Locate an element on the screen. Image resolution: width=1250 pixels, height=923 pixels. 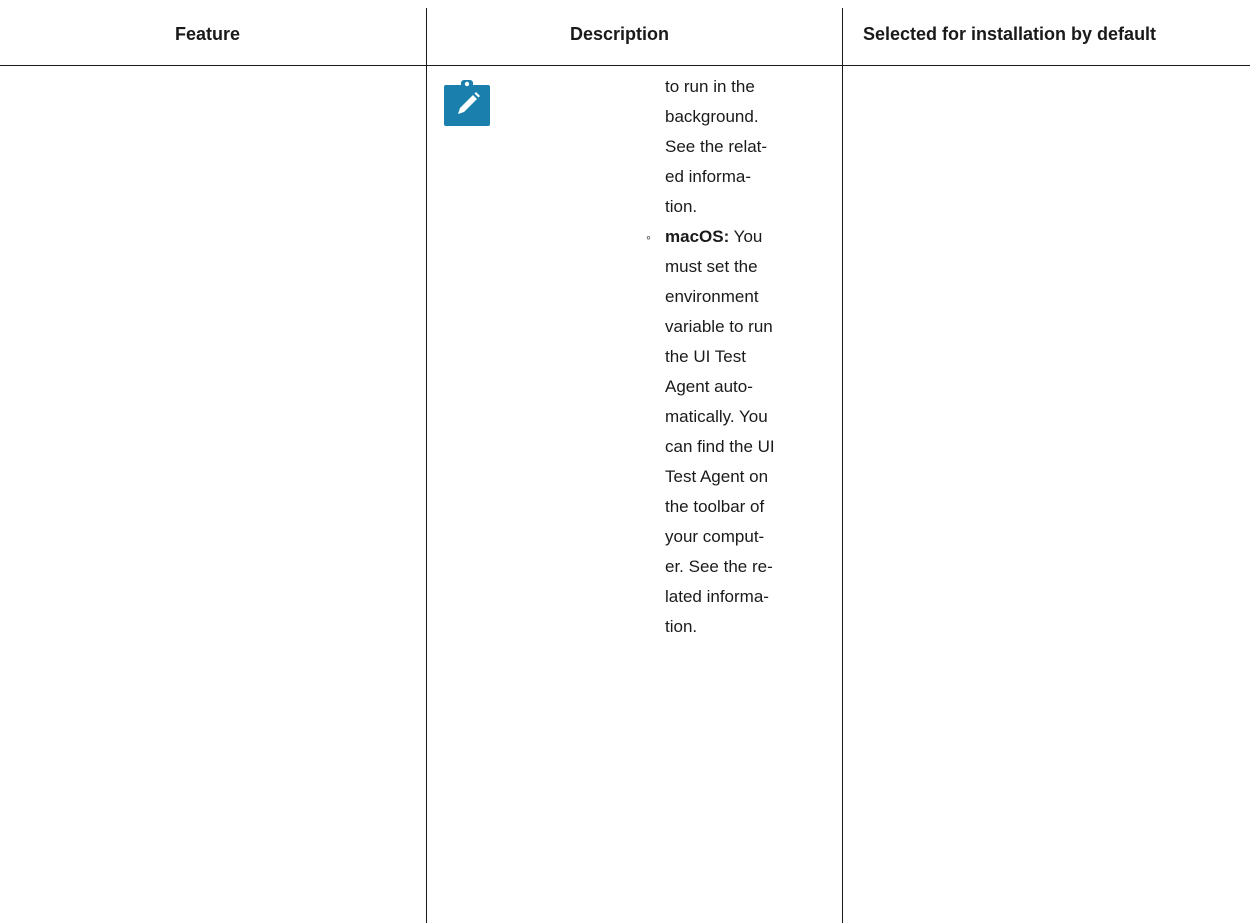
description-line: er. See the re- is located at coordinates (719, 566).